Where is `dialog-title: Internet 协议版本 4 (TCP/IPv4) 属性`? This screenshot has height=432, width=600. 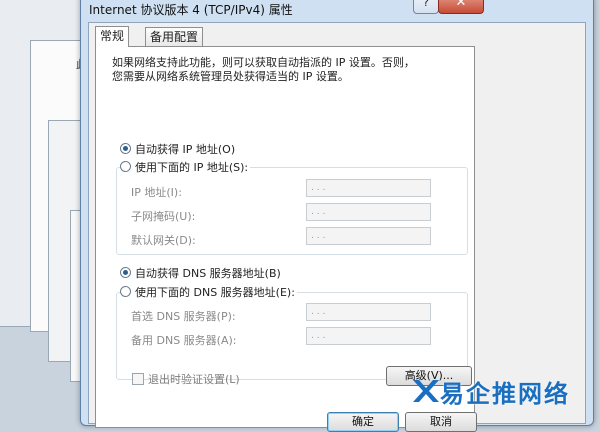
dialog-title: Internet 协议版本 4 (TCP/IPv4) 属性 is located at coordinates (191, 10).